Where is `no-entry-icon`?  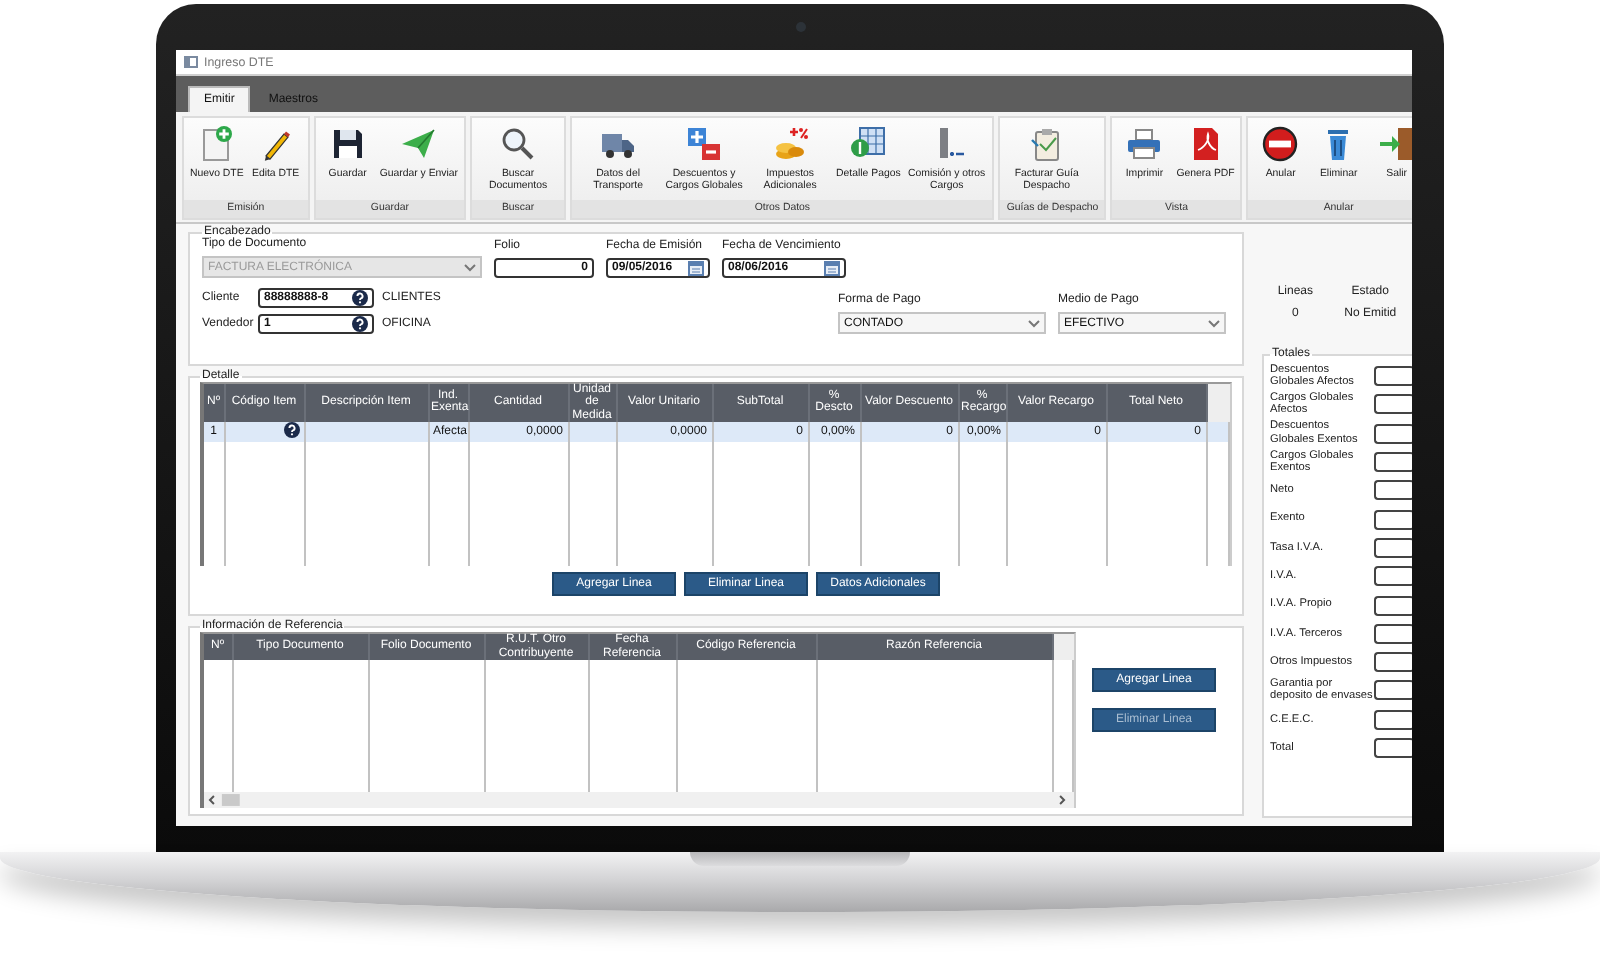 no-entry-icon is located at coordinates (1280, 144).